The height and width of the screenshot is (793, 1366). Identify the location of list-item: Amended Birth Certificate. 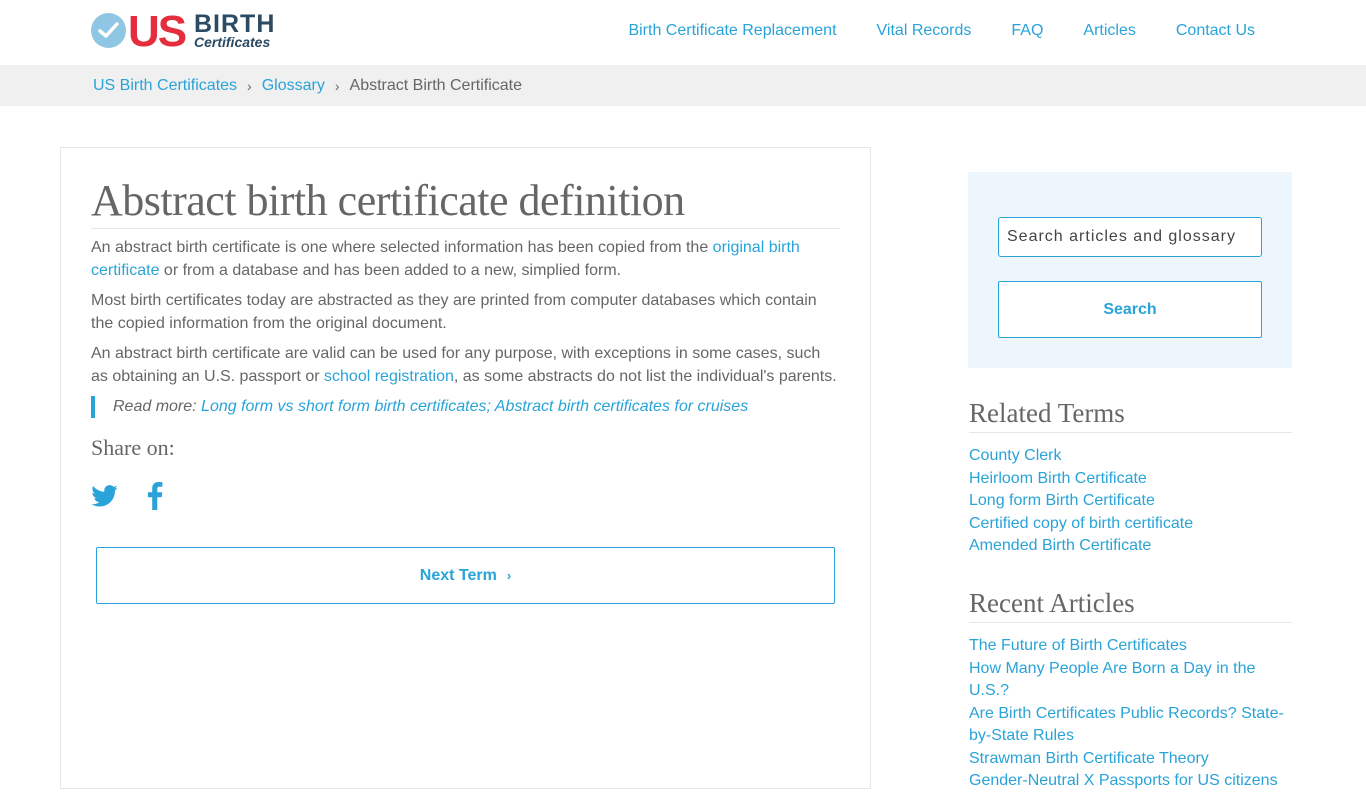
(1129, 546).